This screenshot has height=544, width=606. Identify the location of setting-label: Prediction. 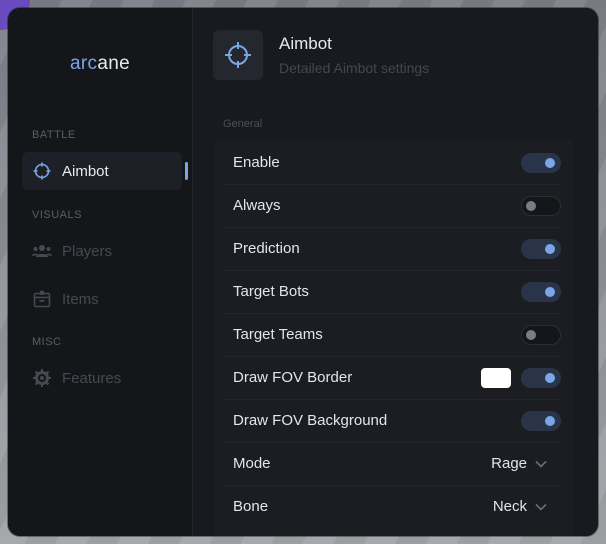
(266, 248).